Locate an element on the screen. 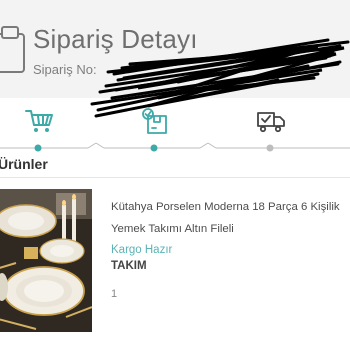 This screenshot has width=350, height=350. porcelain-dinner-set-image is located at coordinates (46, 260).